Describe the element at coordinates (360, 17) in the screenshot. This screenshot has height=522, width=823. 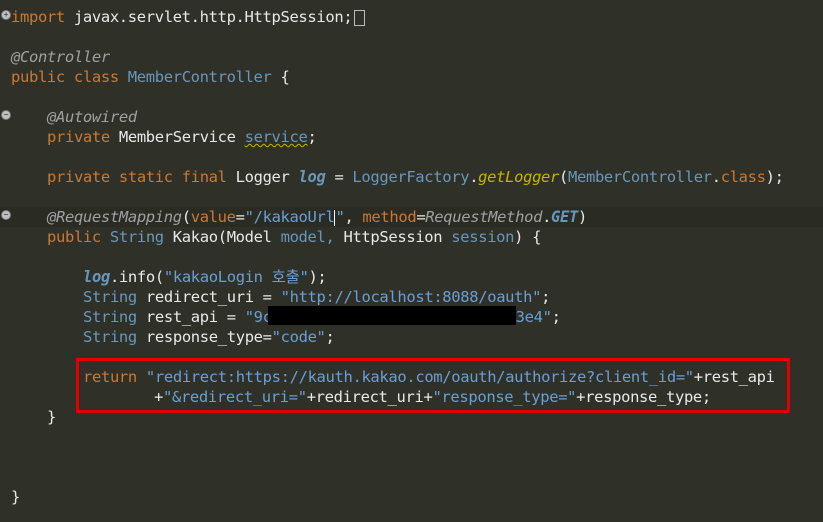
I see `folded-block-icon` at that location.